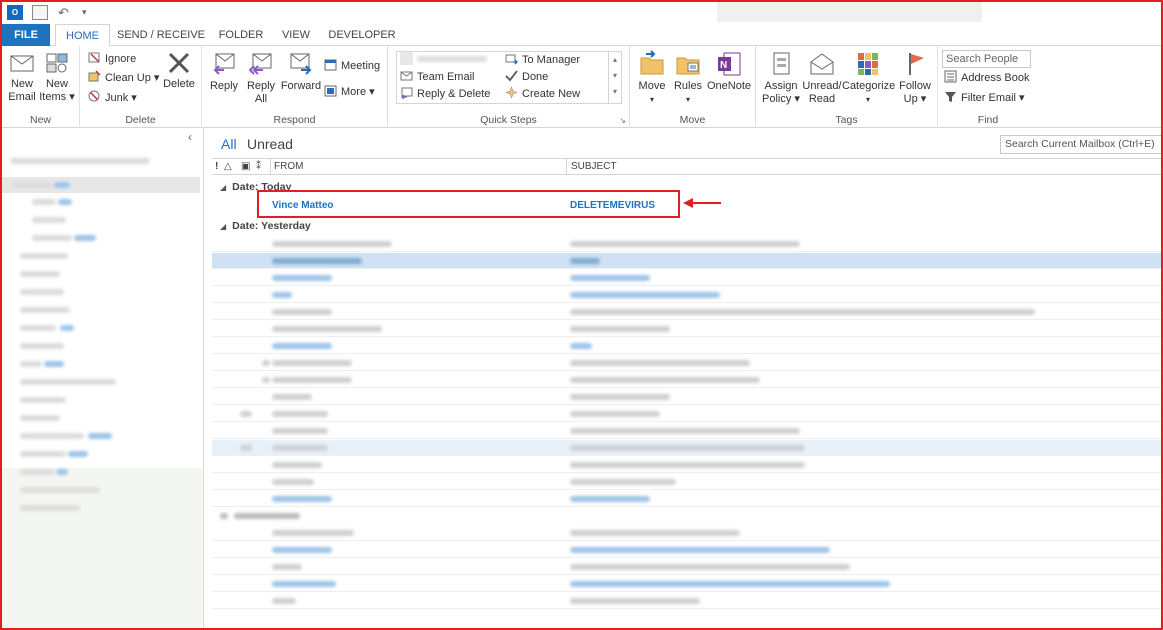  What do you see at coordinates (729, 71) in the screenshot?
I see `onenote-button: N OneNote` at bounding box center [729, 71].